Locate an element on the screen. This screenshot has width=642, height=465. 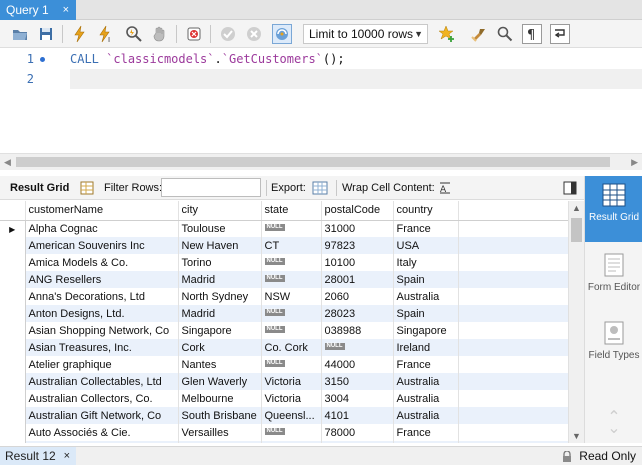
brush-icon is located at coordinates (479, 34).